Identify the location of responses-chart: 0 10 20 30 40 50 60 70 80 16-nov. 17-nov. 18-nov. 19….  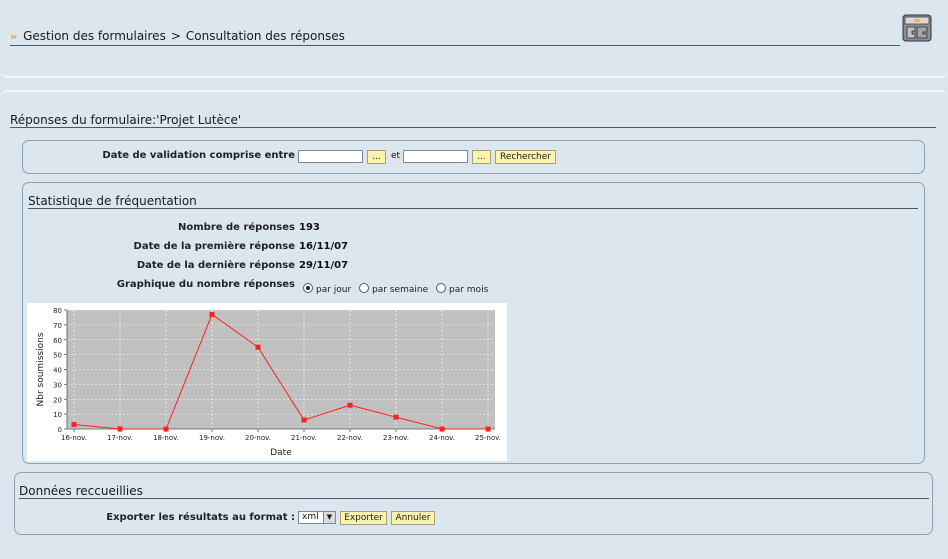
(267, 382).